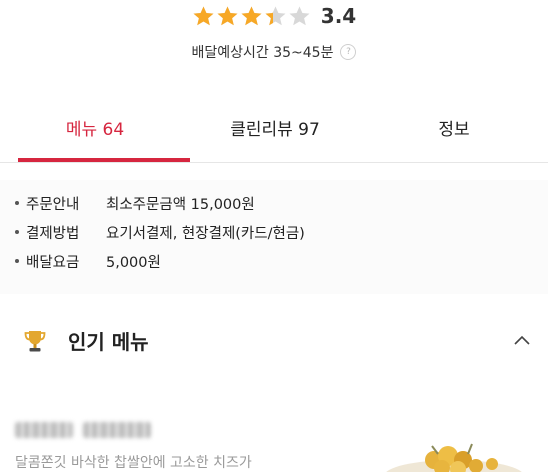 This screenshot has height=472, width=548. What do you see at coordinates (205, 233) in the screenshot?
I see `info-value: 요기서결제, 현장결제(카드/현금)` at bounding box center [205, 233].